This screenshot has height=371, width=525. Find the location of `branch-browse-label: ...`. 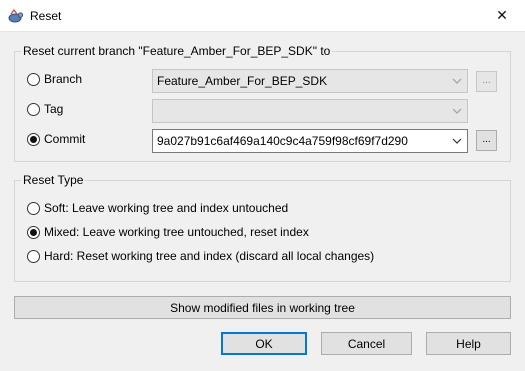

branch-browse-label: ... is located at coordinates (486, 80).